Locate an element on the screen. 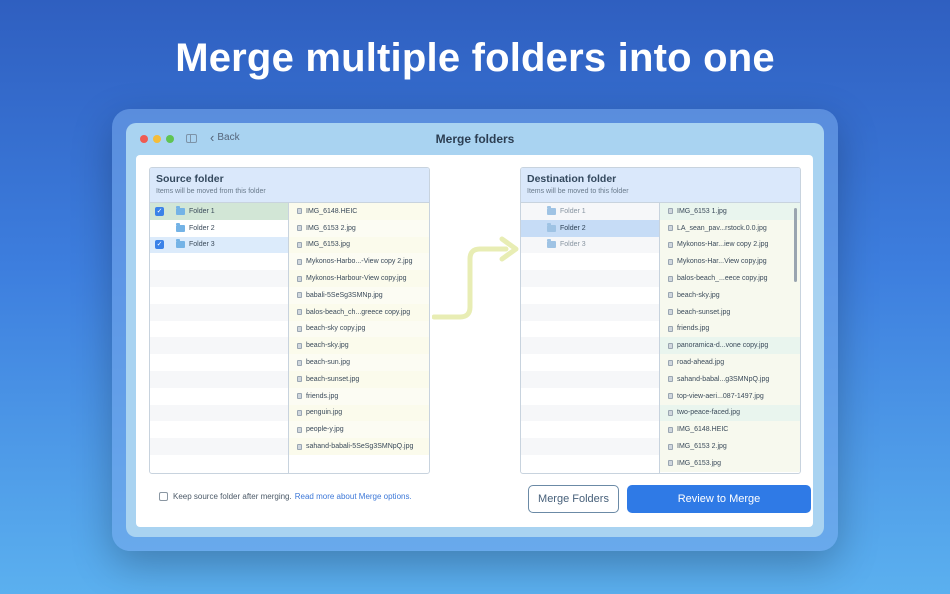 The image size is (950, 594). headline: Merge multiple folders into one is located at coordinates (475, 58).